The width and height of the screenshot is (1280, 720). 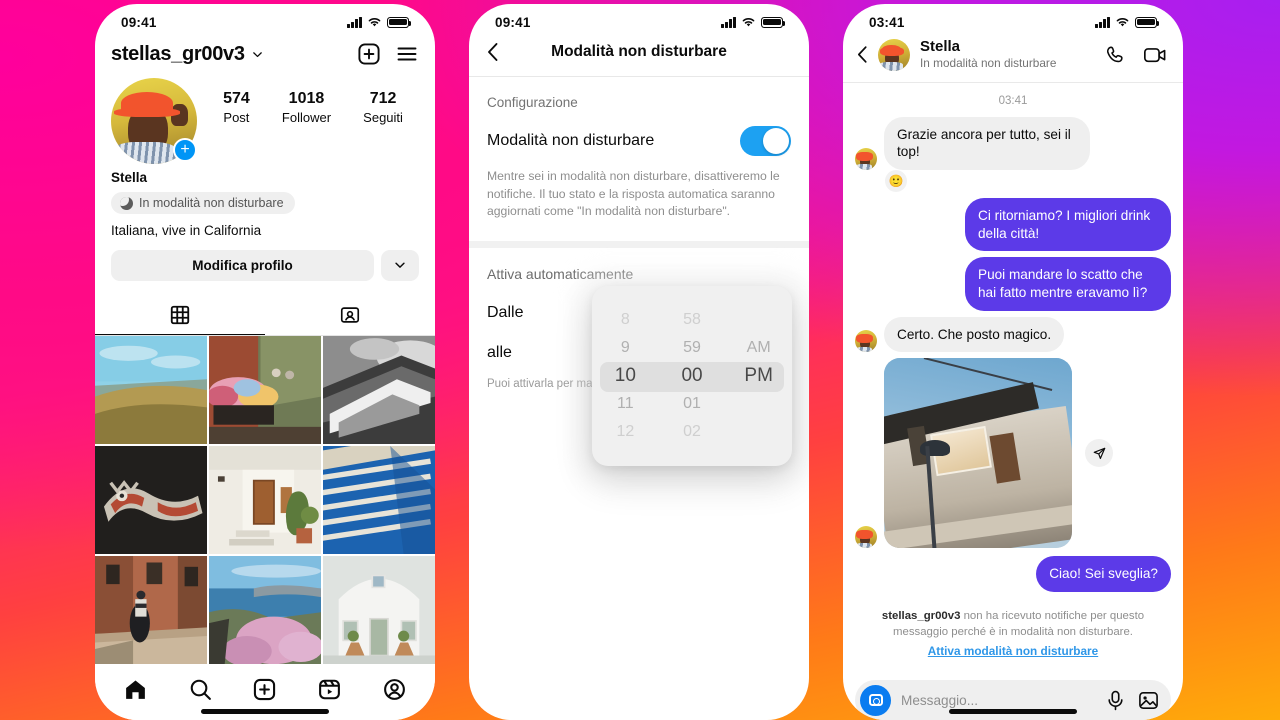 What do you see at coordinates (625, 432) in the screenshot?
I see `hour-option: 12` at bounding box center [625, 432].